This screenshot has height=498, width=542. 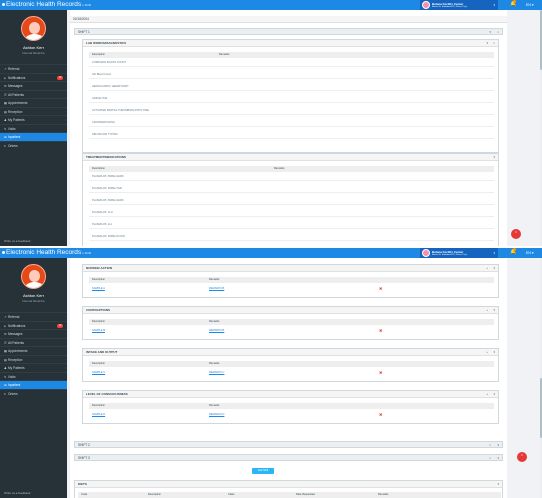 What do you see at coordinates (291, 110) in the screenshot?
I see `table-row: ACTIVATED PARTIAL THROMBOPLASTIN TIME` at bounding box center [291, 110].